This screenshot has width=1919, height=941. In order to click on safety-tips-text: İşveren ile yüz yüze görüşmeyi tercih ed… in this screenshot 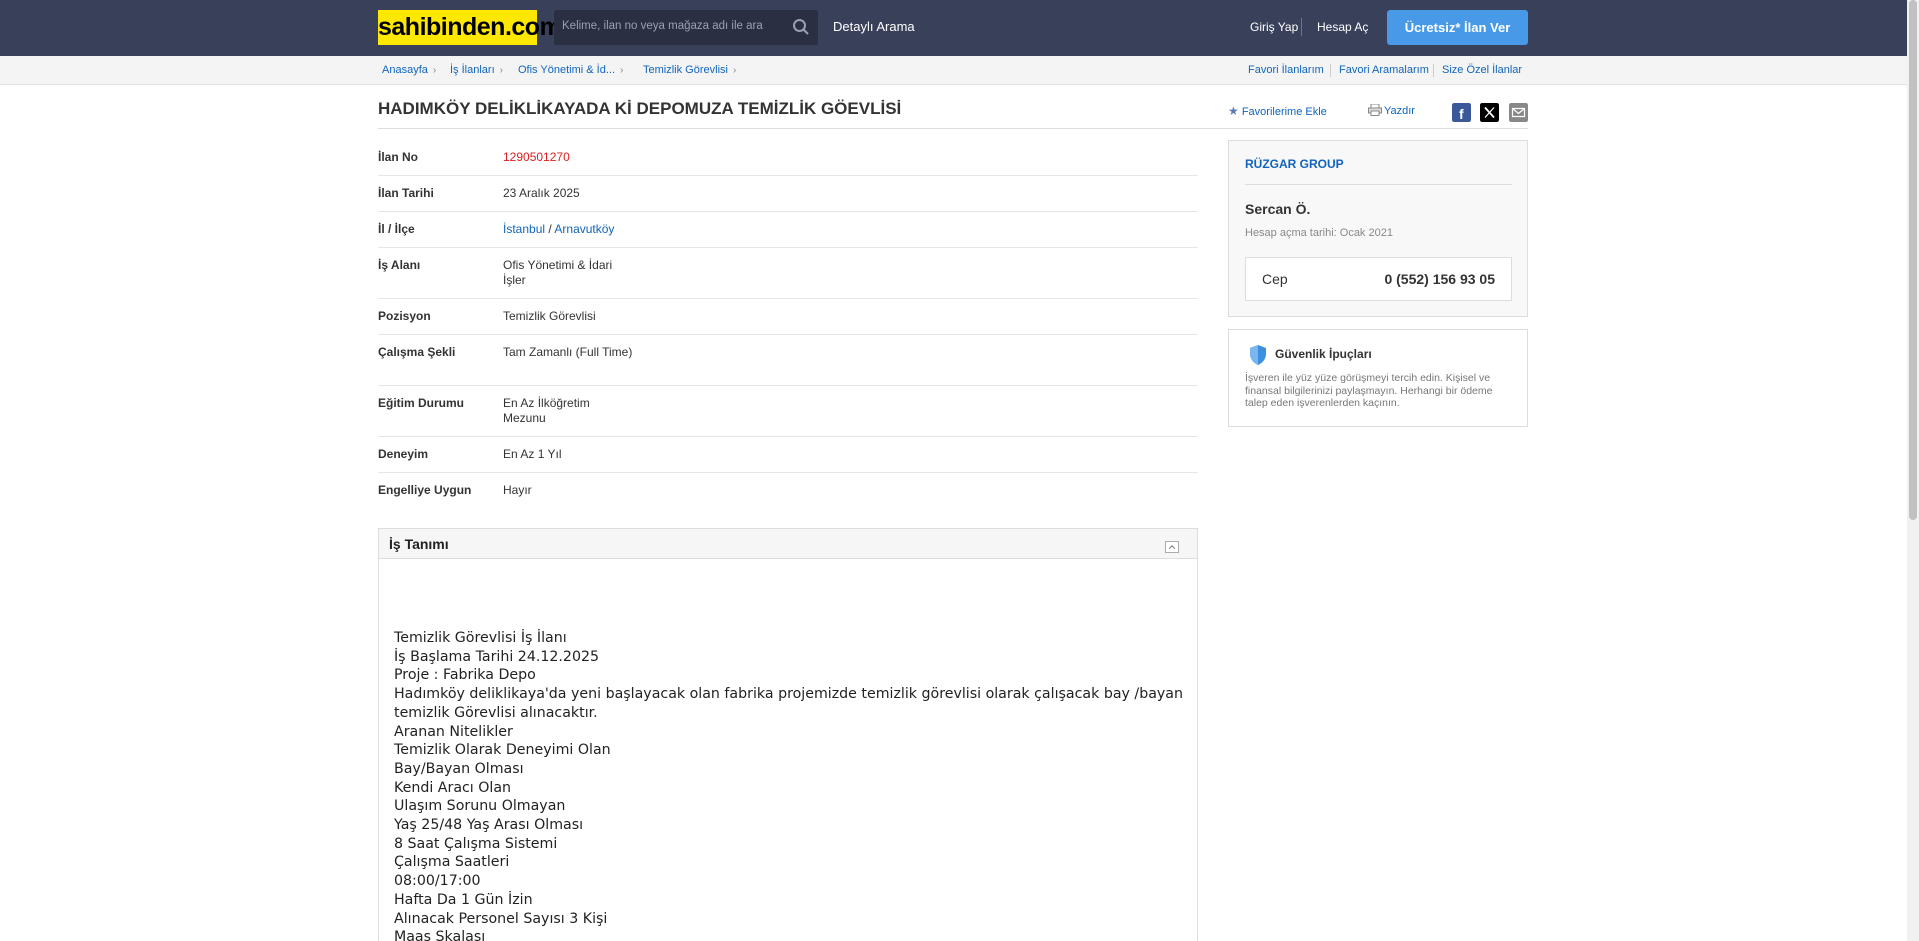, I will do `click(1369, 390)`.